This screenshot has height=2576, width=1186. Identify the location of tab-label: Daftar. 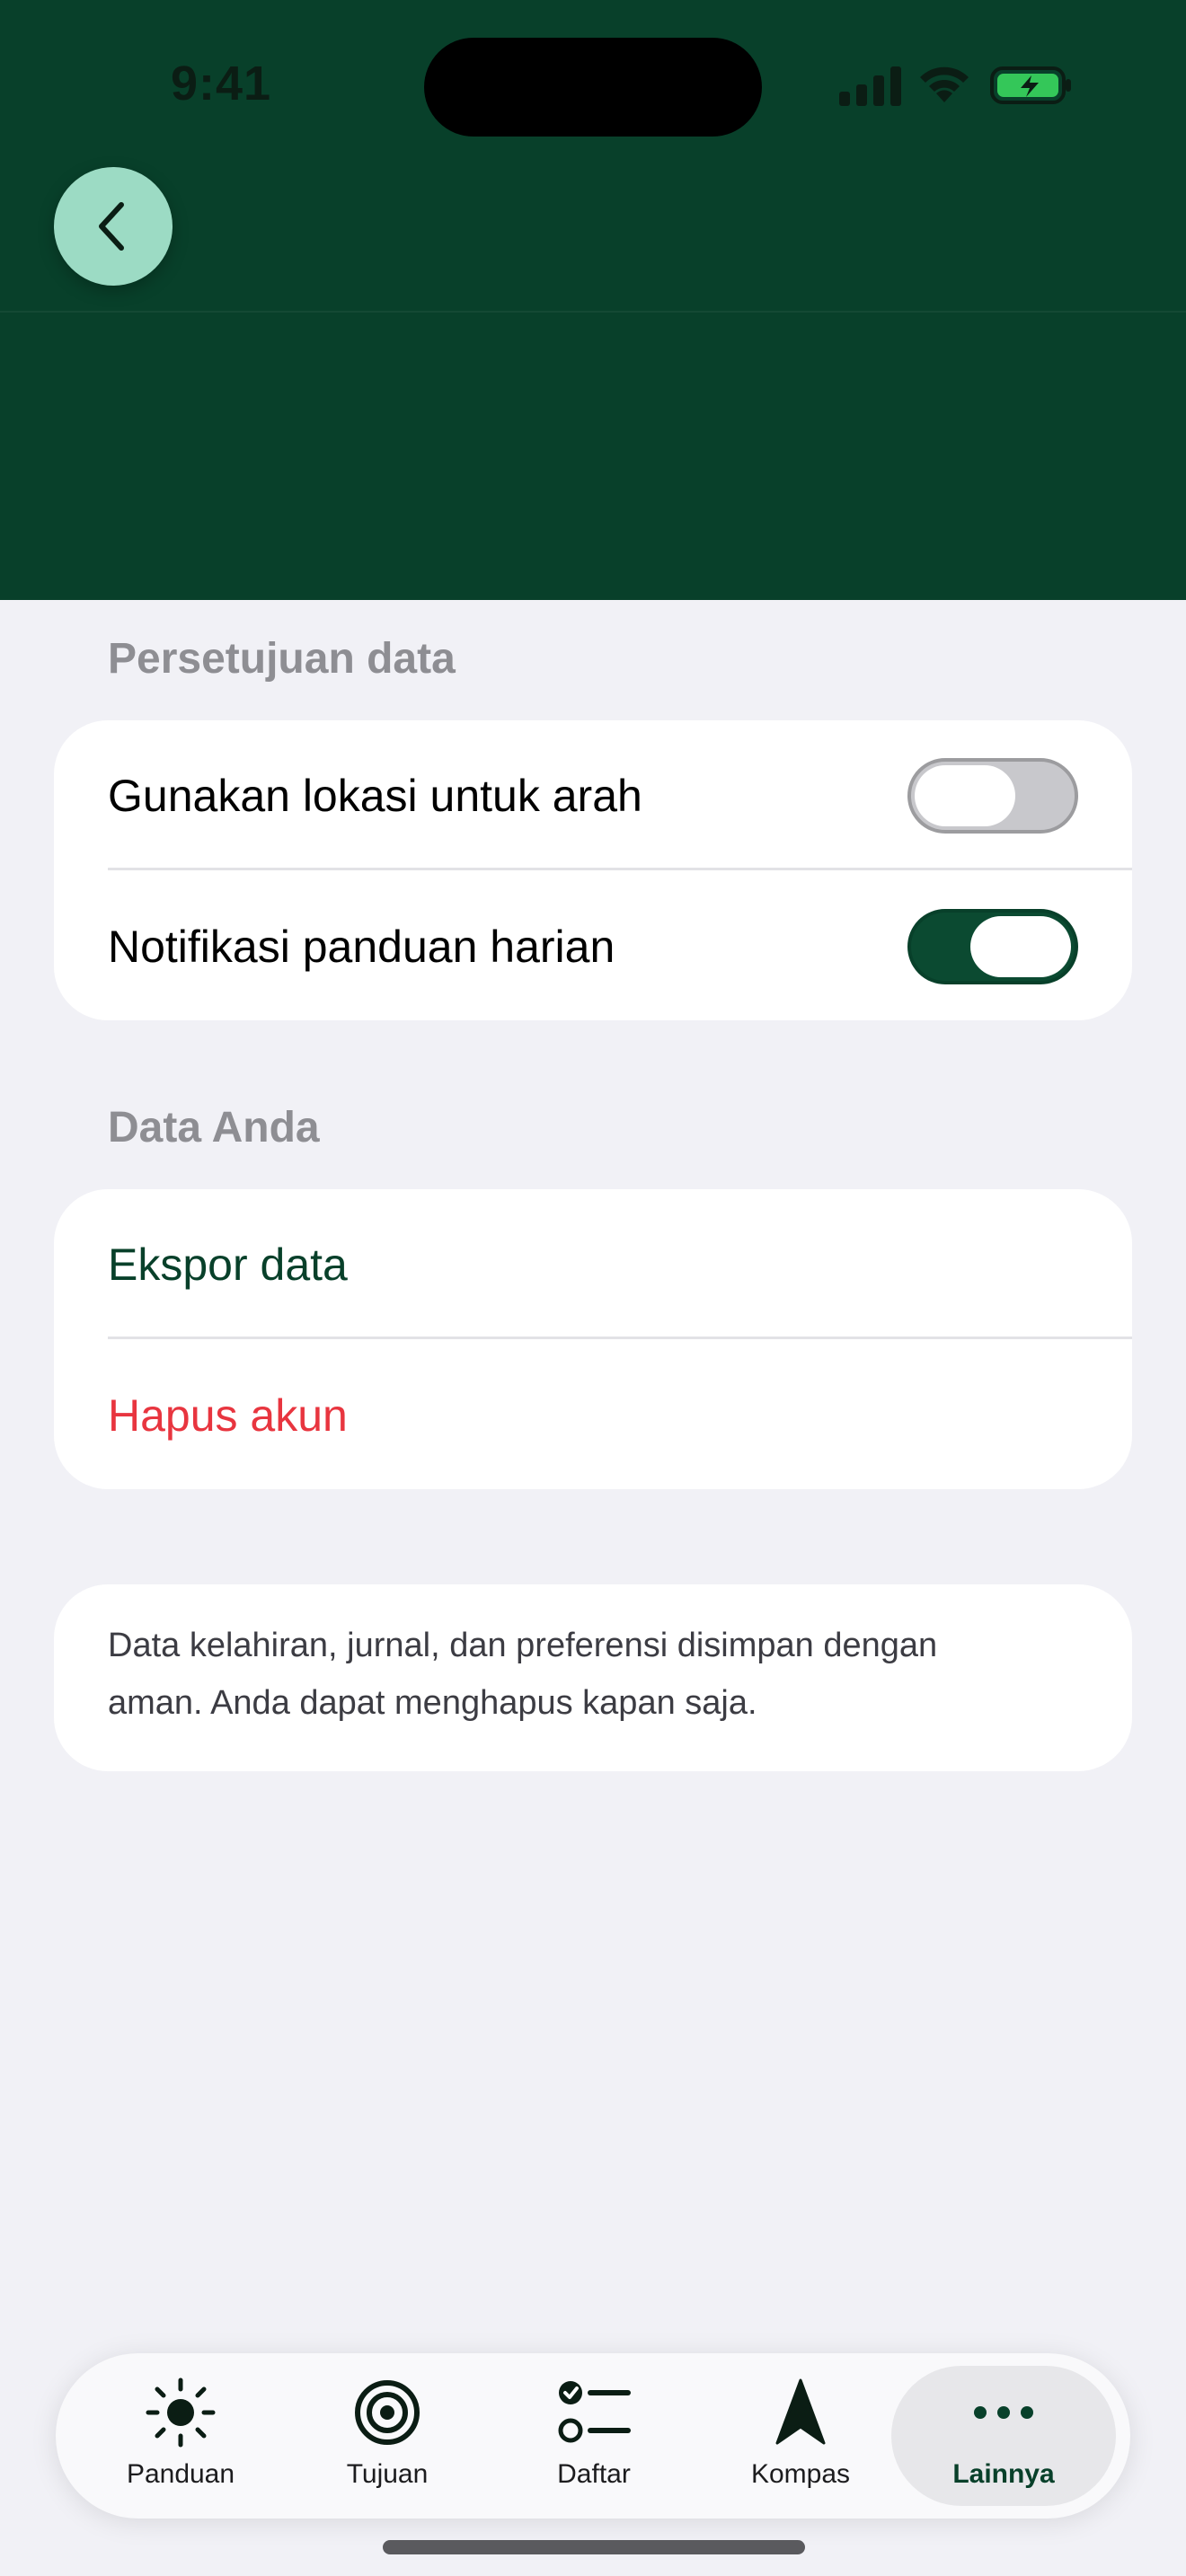
(594, 2474).